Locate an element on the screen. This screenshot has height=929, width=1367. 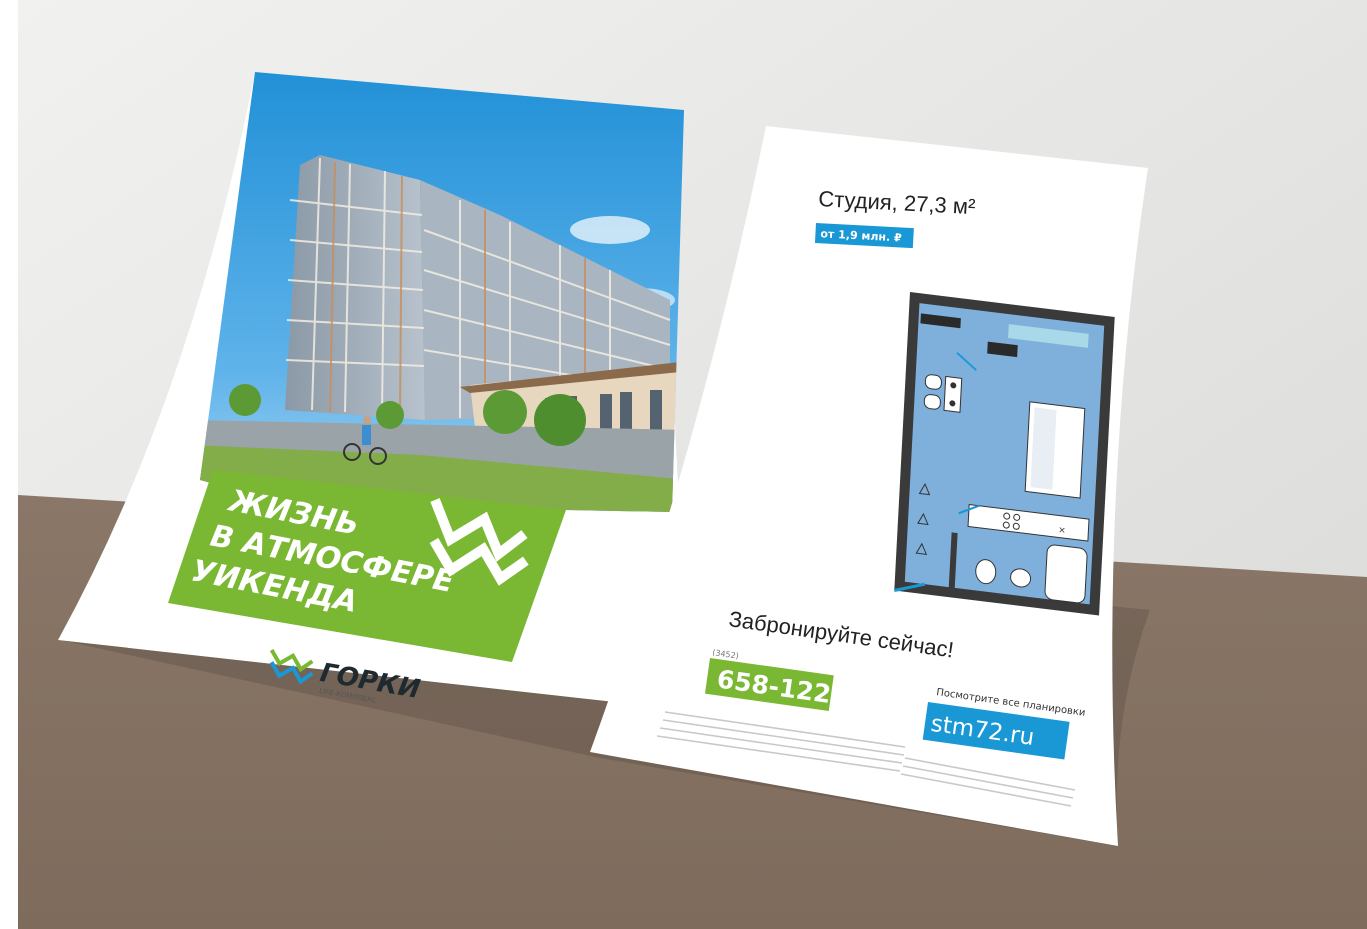
floor-plan: × is located at coordinates (1004, 454).